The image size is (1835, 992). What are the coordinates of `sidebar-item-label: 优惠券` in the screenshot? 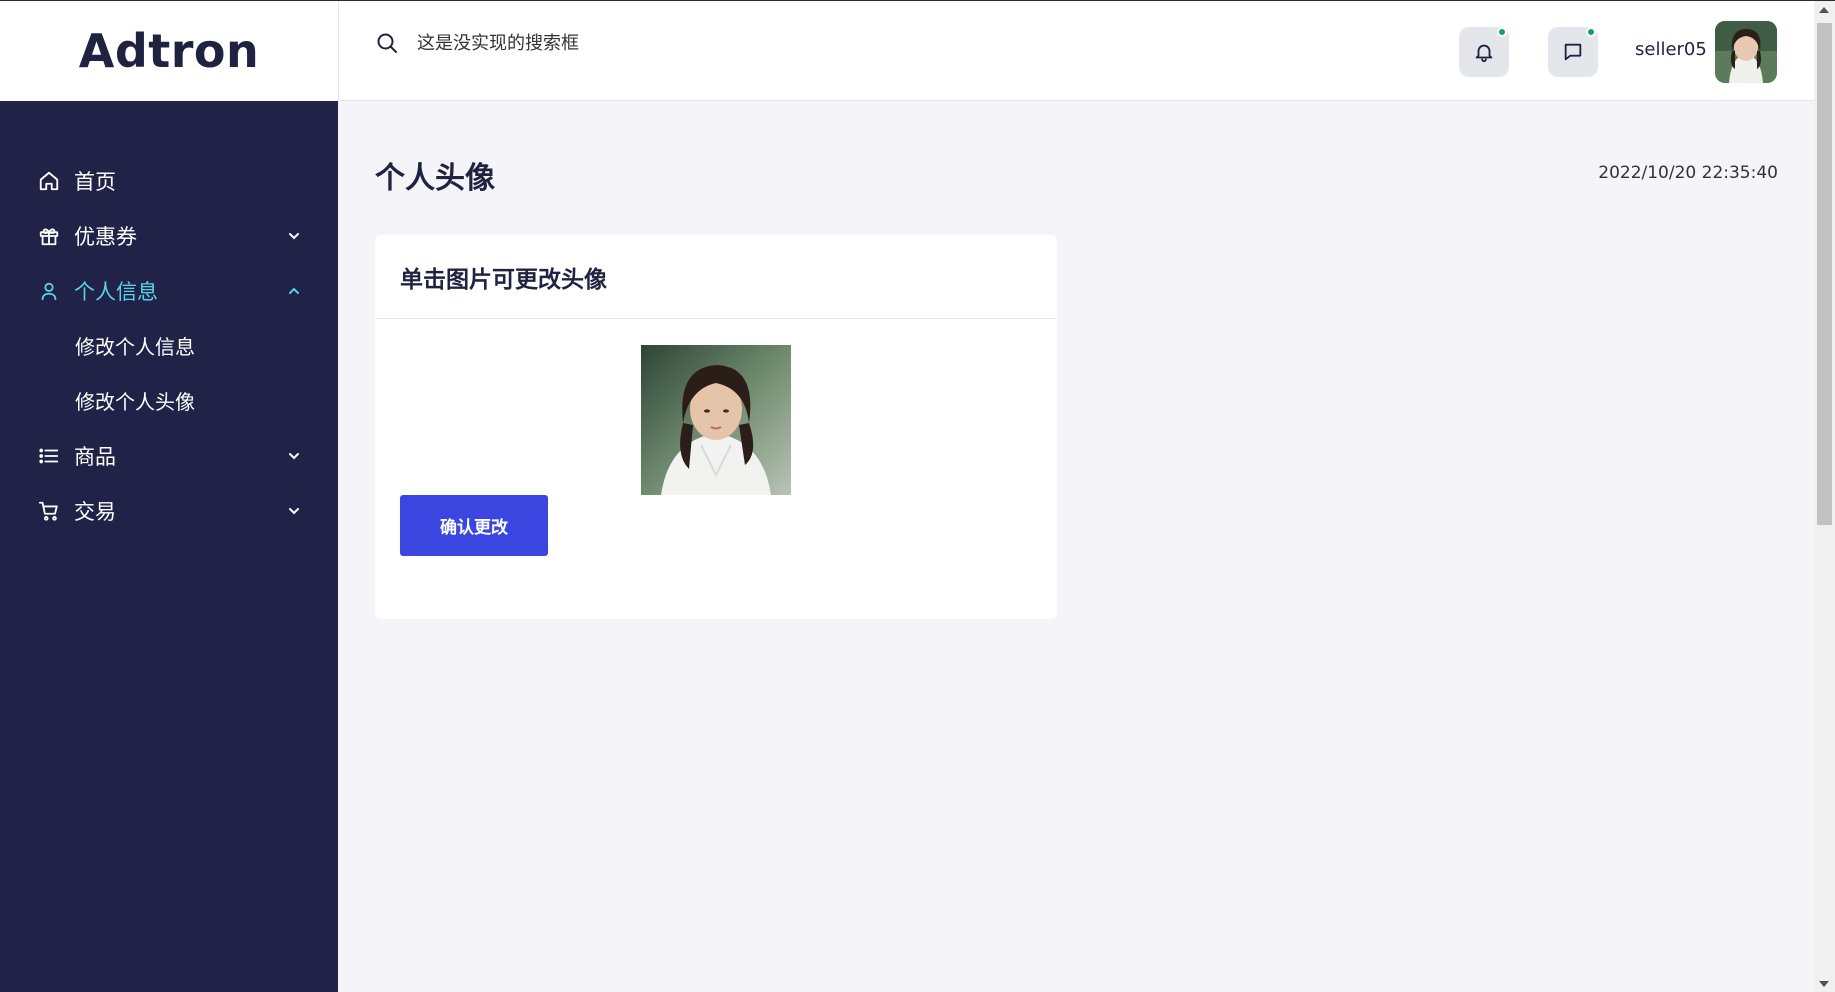 It's located at (105, 236).